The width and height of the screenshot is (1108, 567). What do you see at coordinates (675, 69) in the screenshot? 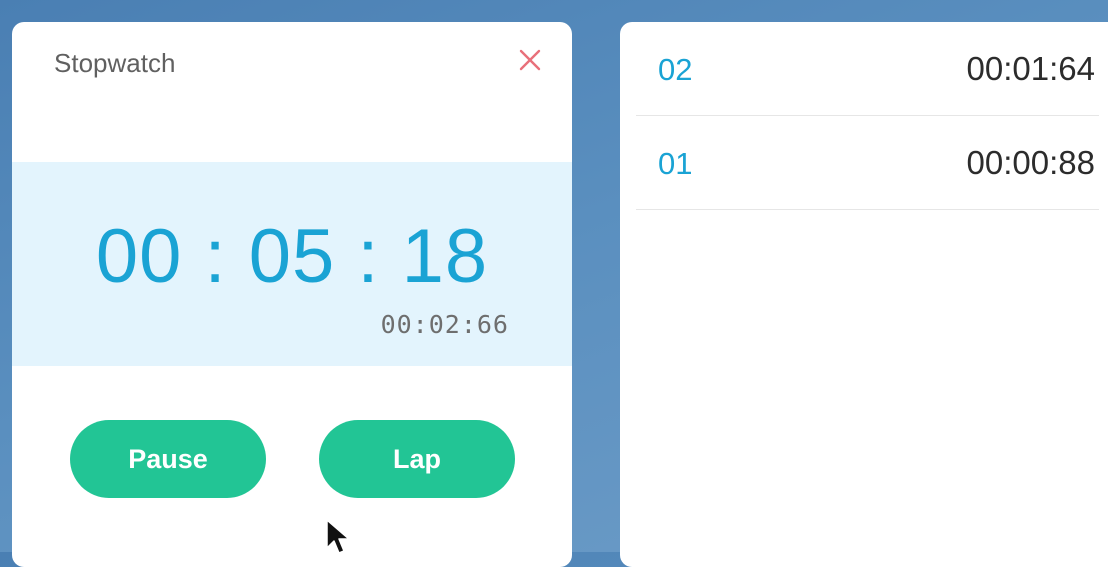
I see `lap-number: 02` at bounding box center [675, 69].